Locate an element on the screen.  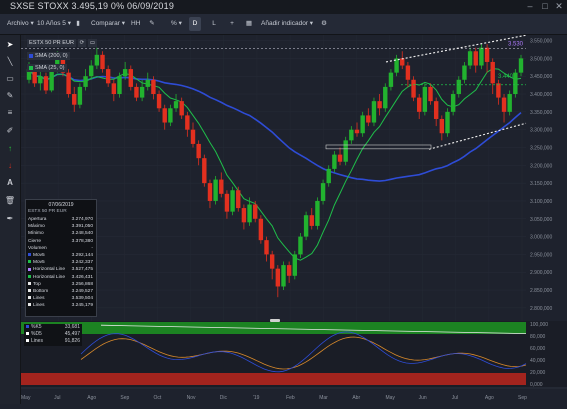
sma25-legend: SMA (25, 0) is located at coordinates (47, 68).